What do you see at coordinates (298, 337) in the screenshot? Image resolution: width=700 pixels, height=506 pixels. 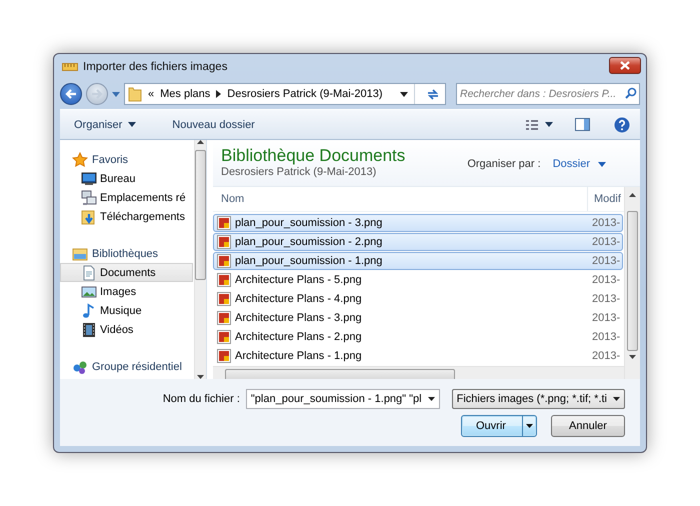 I see `file-name: Architecture Plans - 2.png` at bounding box center [298, 337].